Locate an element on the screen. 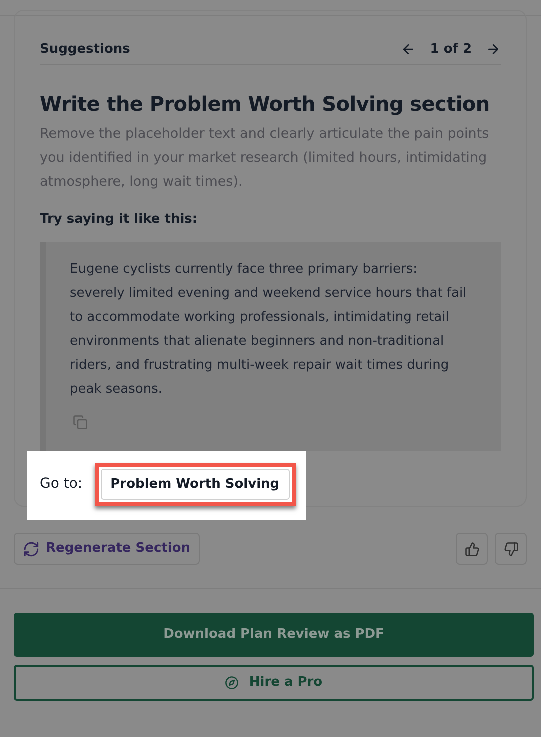  goto-label: Go to: is located at coordinates (61, 484).